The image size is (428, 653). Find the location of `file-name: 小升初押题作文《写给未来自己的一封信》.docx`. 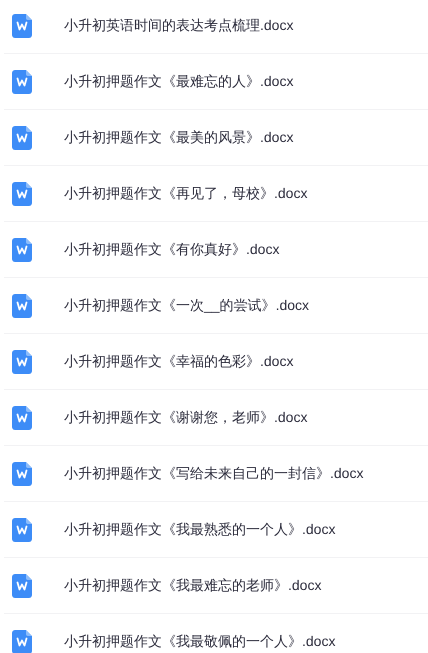

file-name: 小升初押题作文《写给未来自己的一封信》.docx is located at coordinates (214, 473).